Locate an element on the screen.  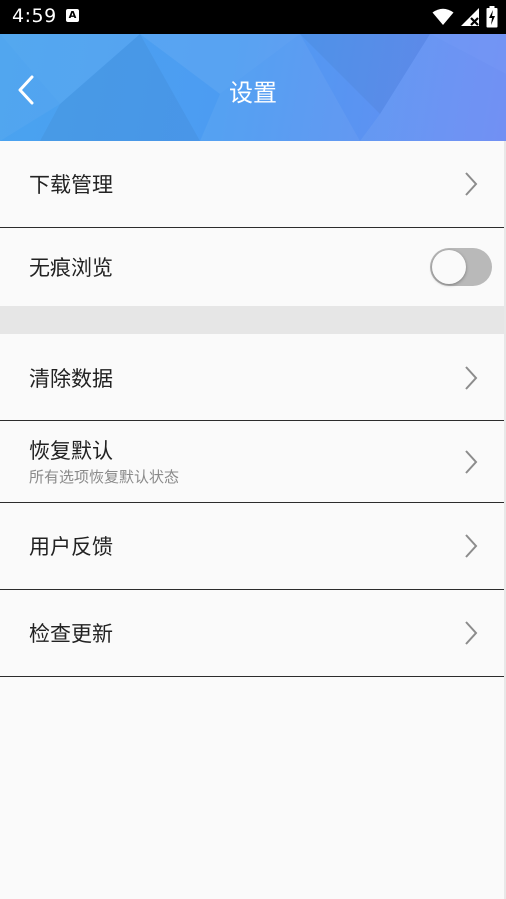
settings-item-label: 检查更新 is located at coordinates (71, 634).